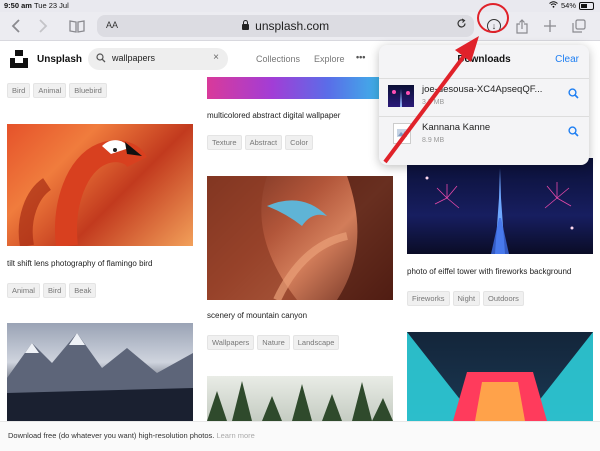  I want to click on search-input: wallpapers ×, so click(158, 59).